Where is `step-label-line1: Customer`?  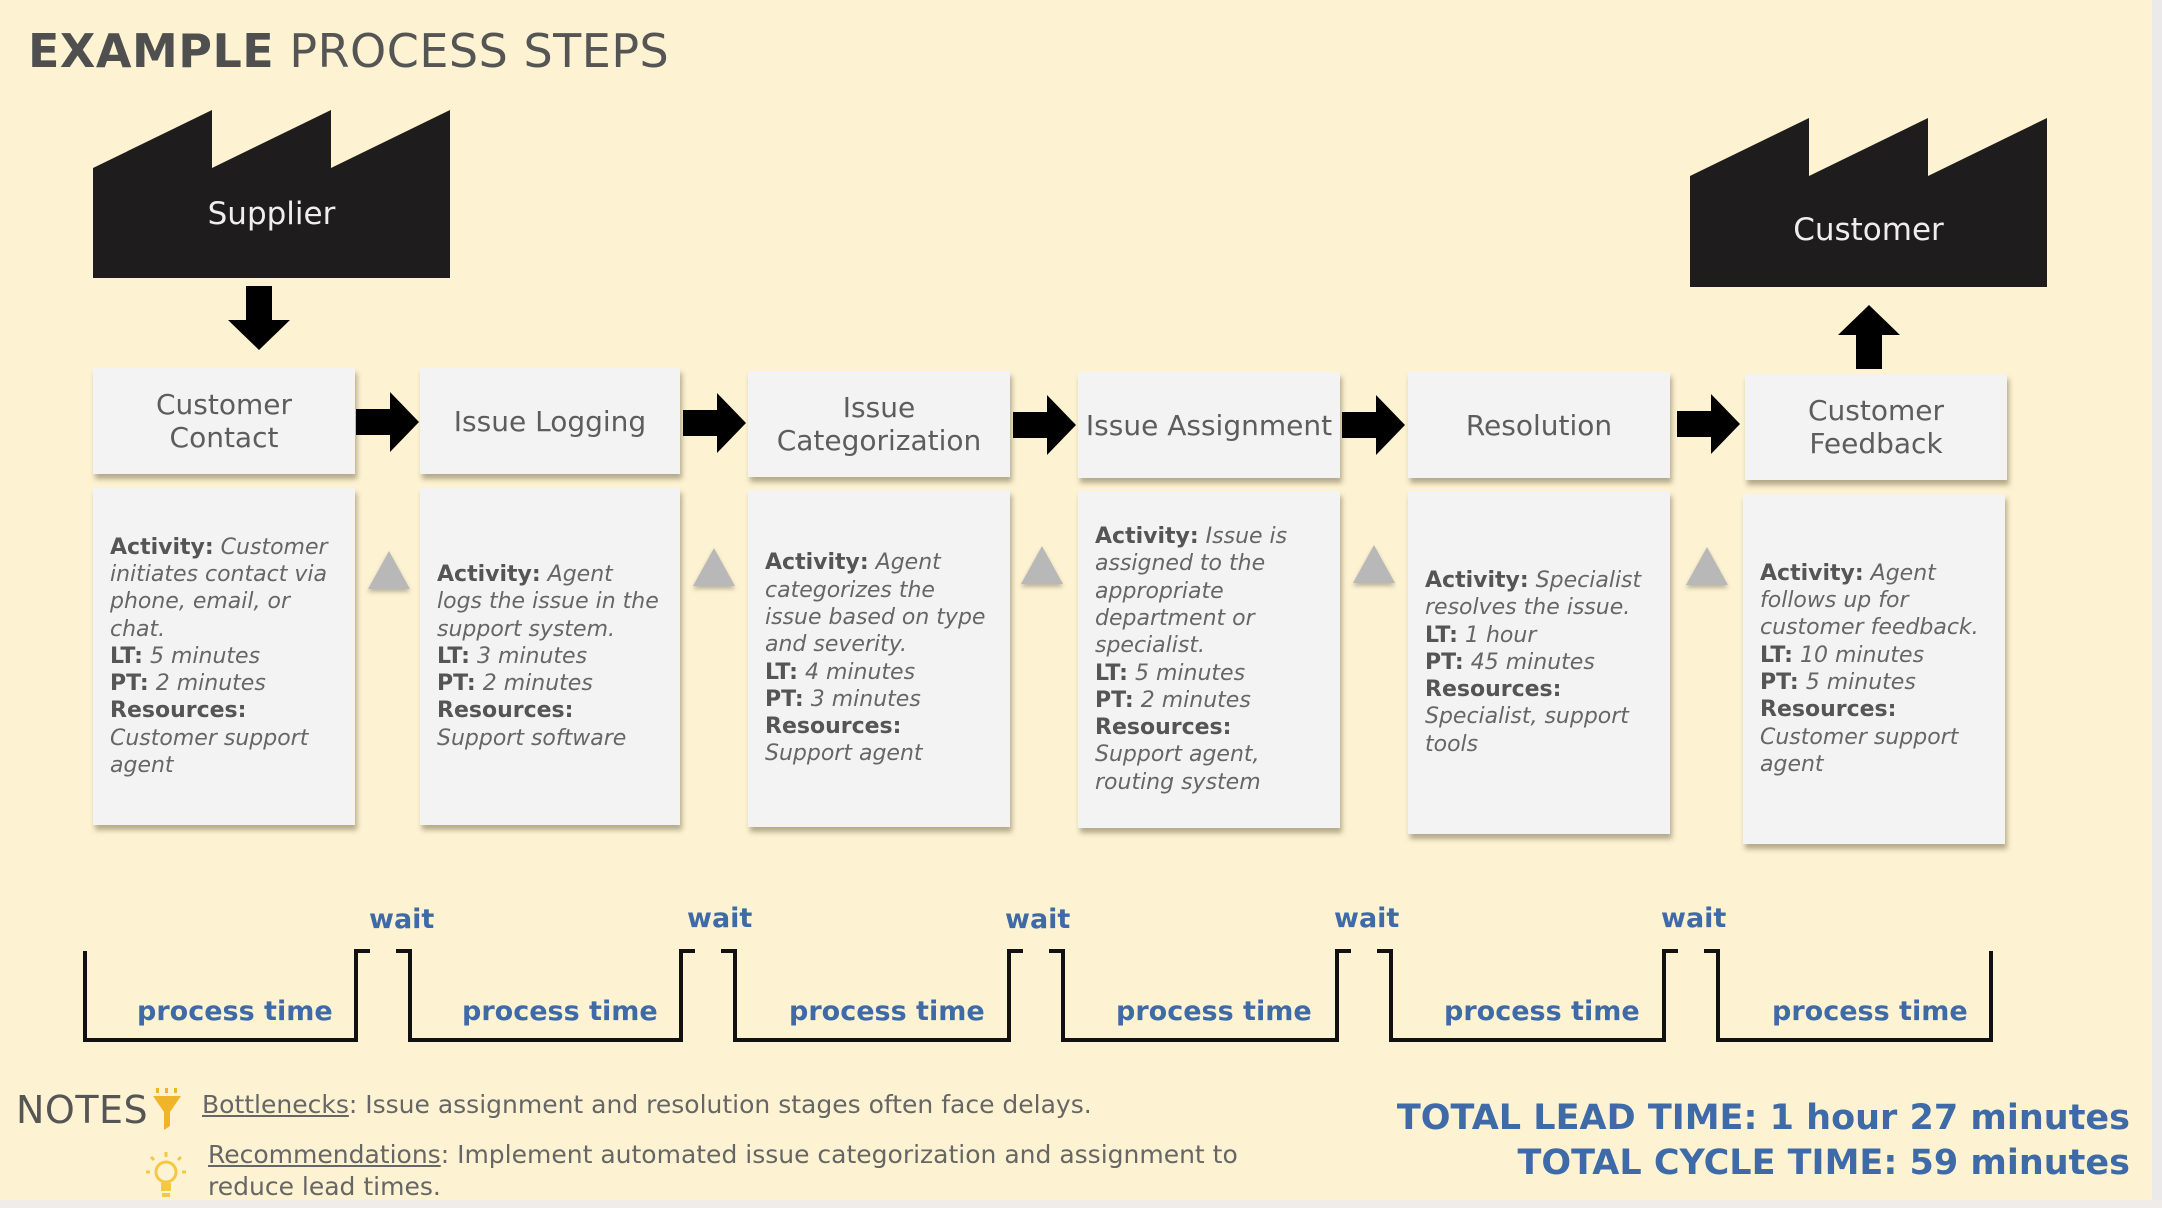 step-label-line1: Customer is located at coordinates (1875, 410).